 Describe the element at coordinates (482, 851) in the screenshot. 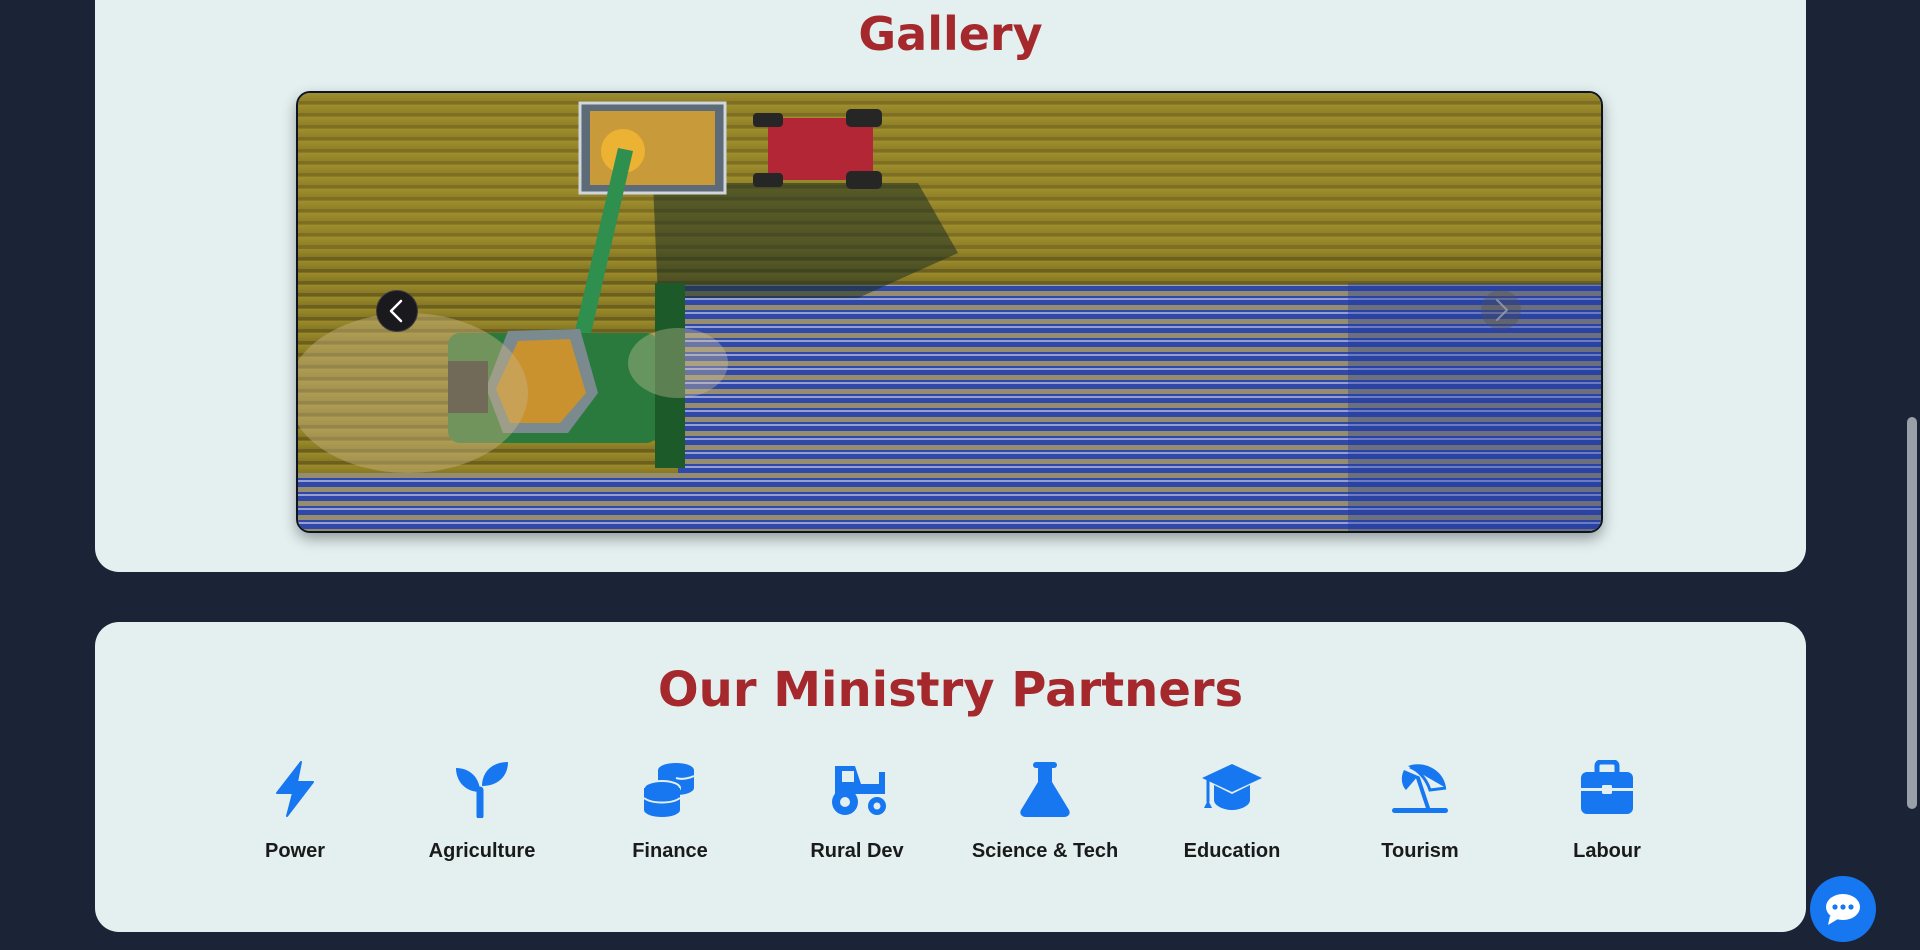

I see `partner-label: Agriculture` at that location.